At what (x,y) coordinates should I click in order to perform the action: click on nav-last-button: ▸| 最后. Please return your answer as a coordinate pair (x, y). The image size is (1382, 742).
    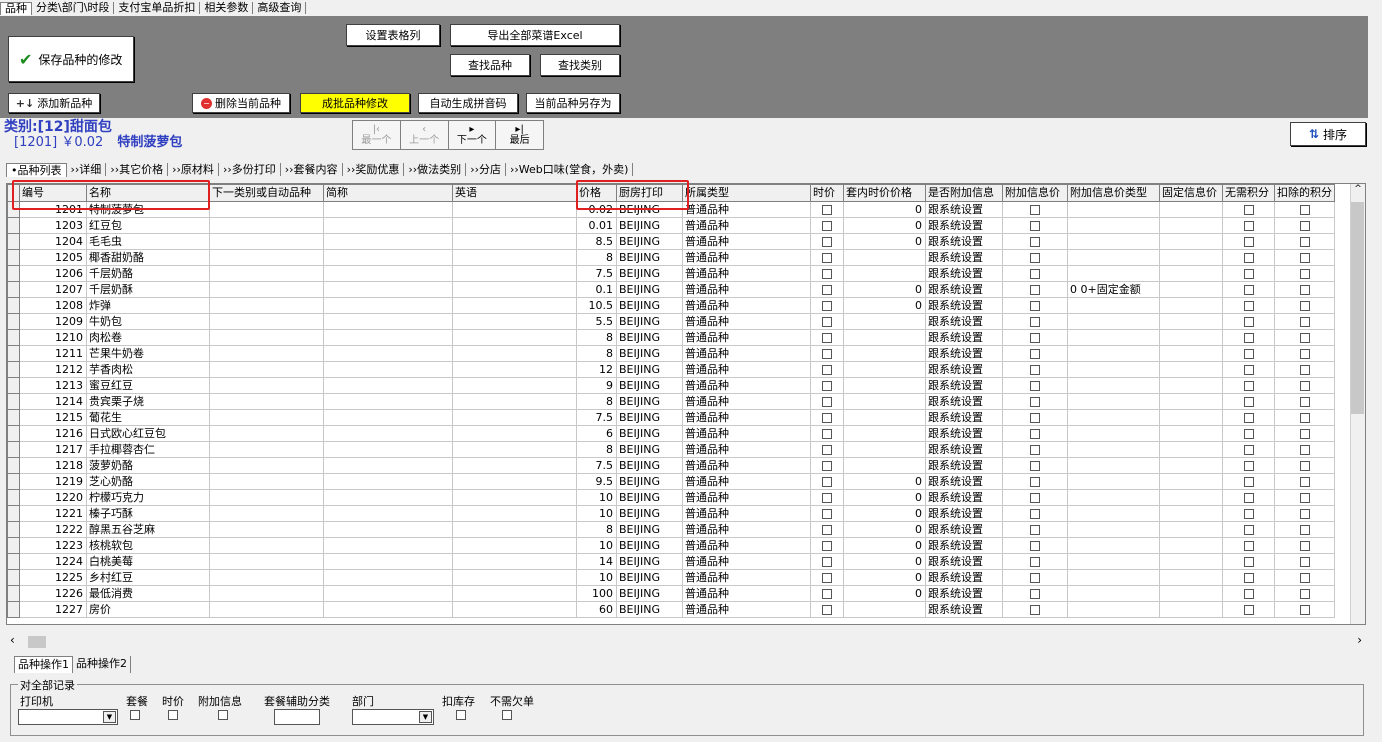
    Looking at the image, I should click on (519, 135).